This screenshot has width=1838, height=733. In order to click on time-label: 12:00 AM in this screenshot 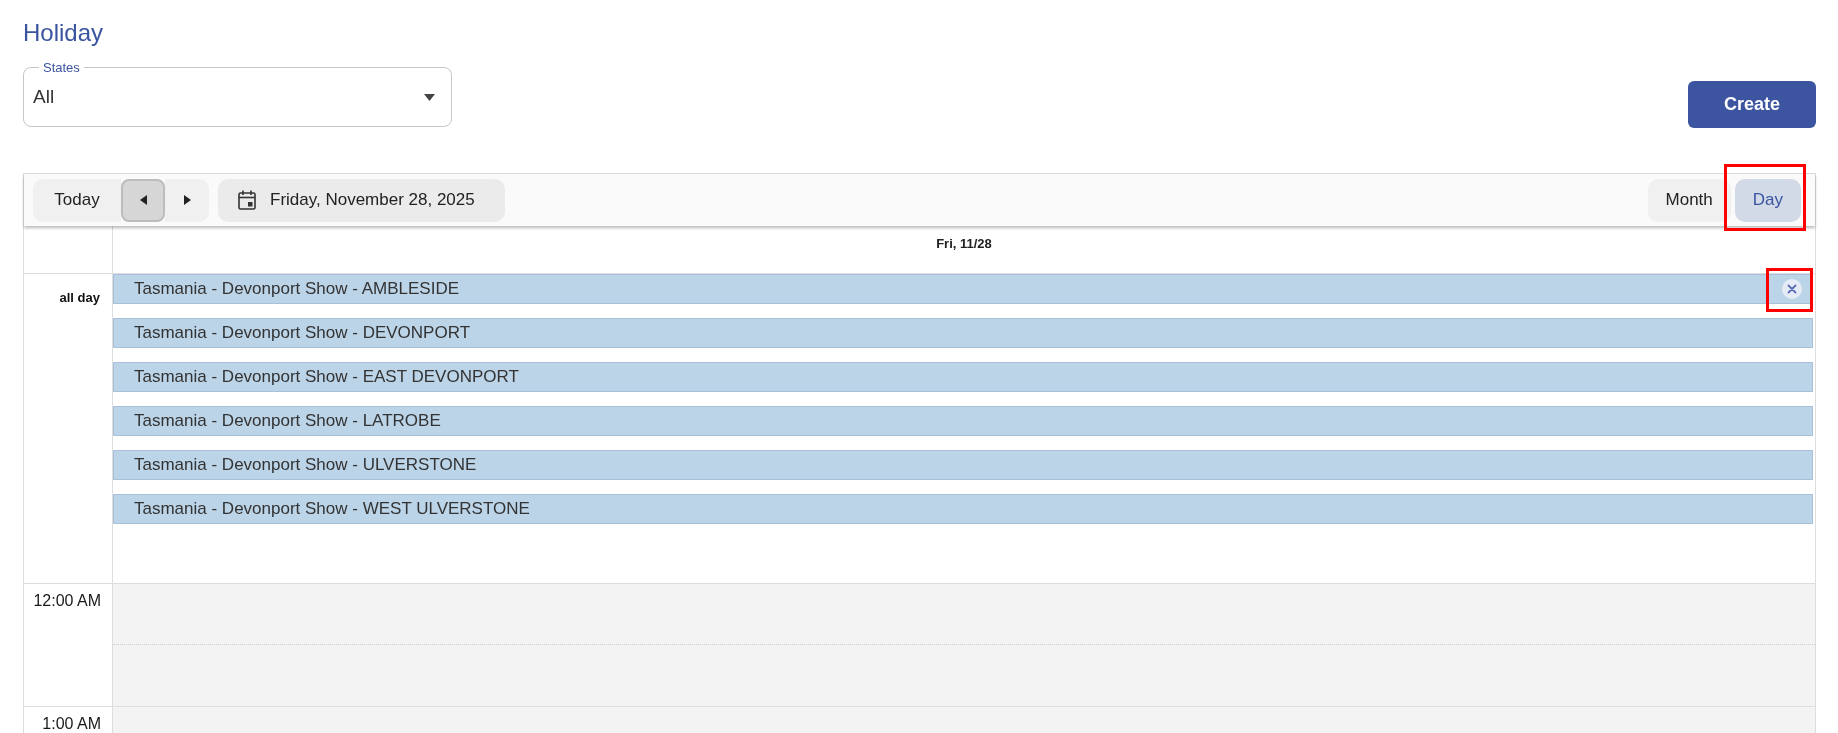, I will do `click(67, 600)`.